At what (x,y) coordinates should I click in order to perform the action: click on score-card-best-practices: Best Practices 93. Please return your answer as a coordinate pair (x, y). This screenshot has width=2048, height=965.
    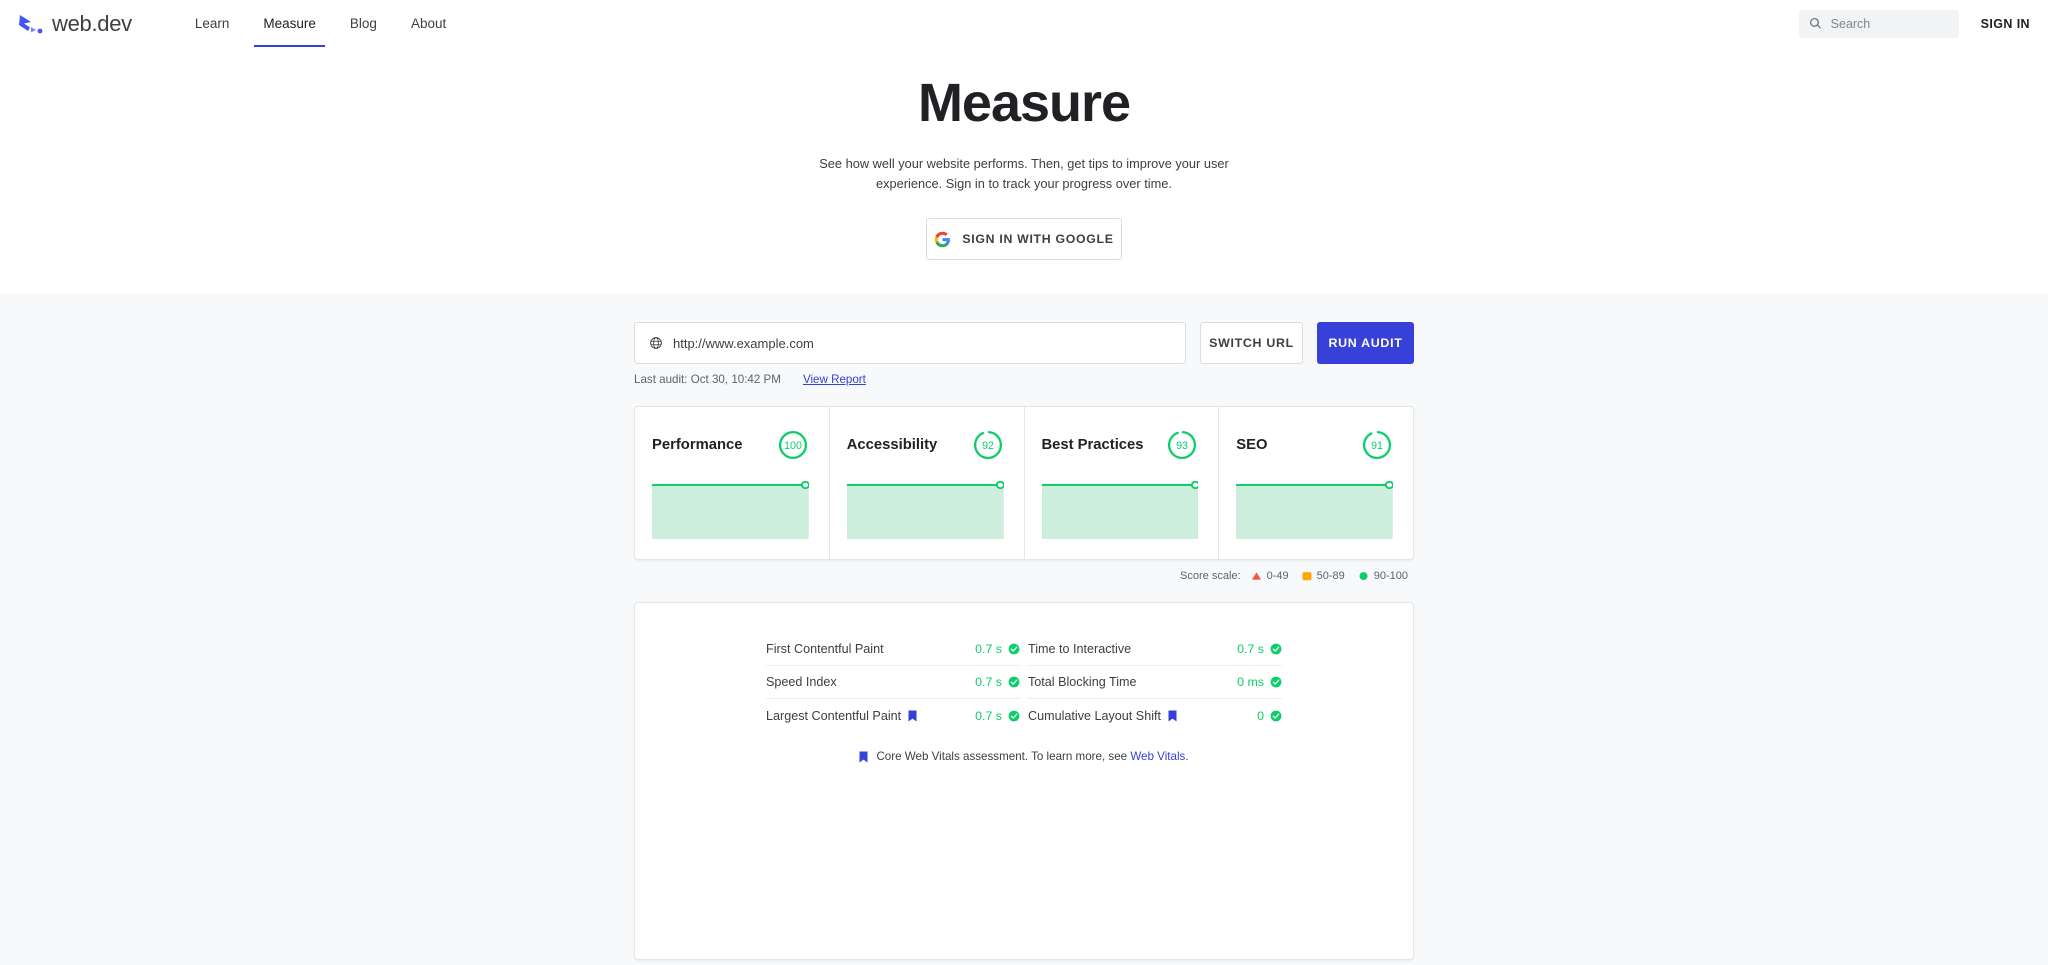
    Looking at the image, I should click on (1122, 483).